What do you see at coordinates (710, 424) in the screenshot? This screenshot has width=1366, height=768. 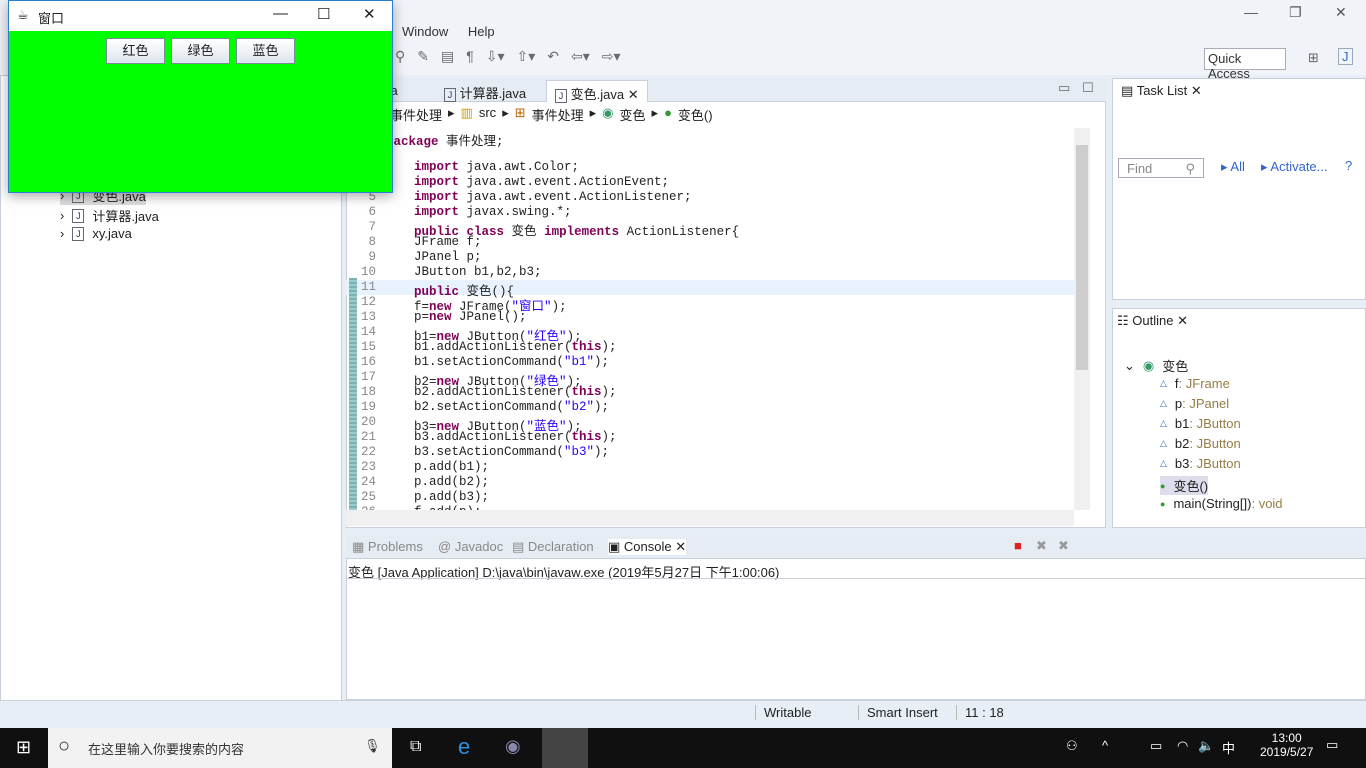 I see `code-line: 20 b3=new JButton("蓝色");` at bounding box center [710, 424].